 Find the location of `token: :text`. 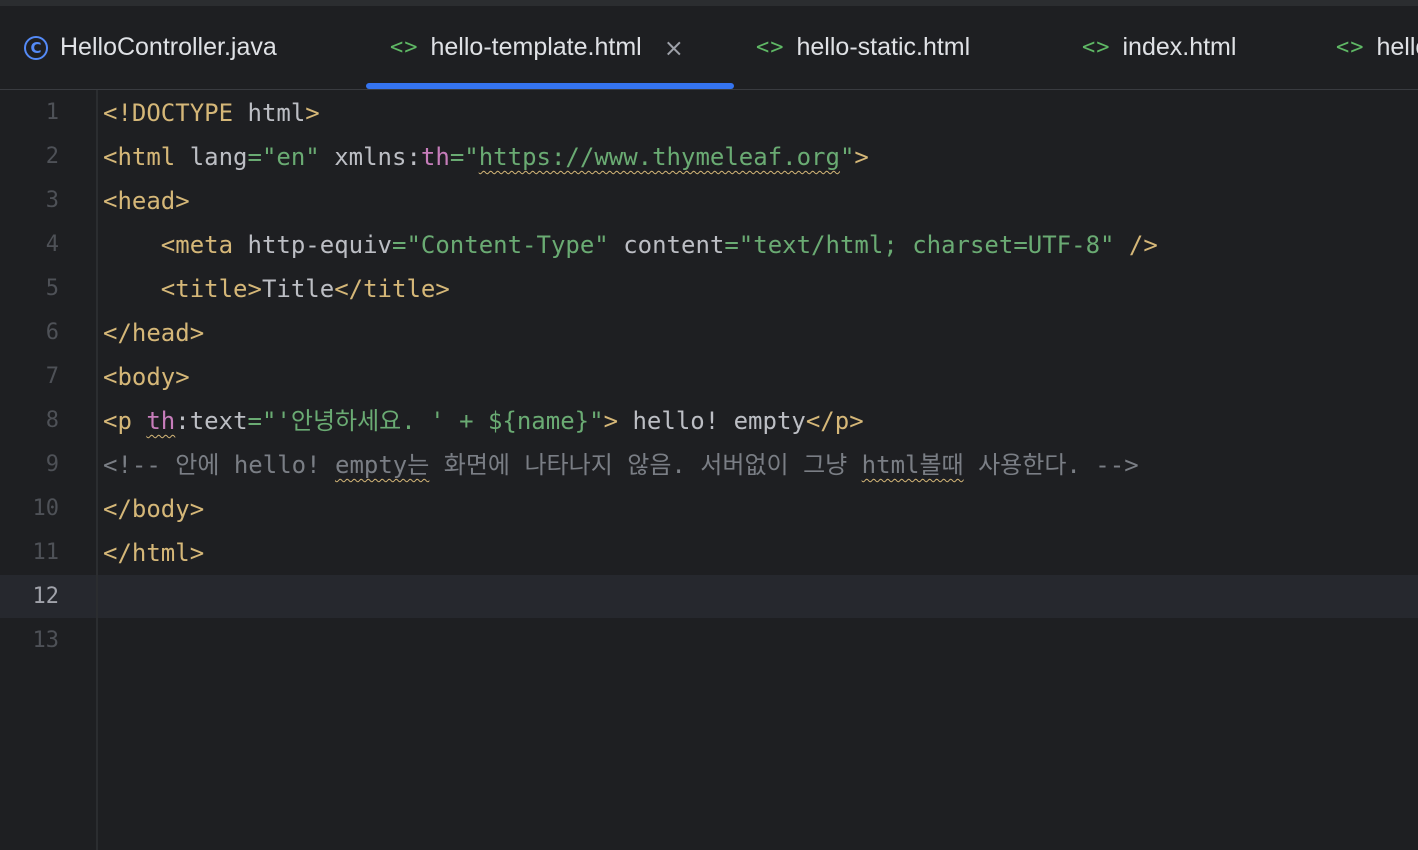

token: :text is located at coordinates (211, 421).